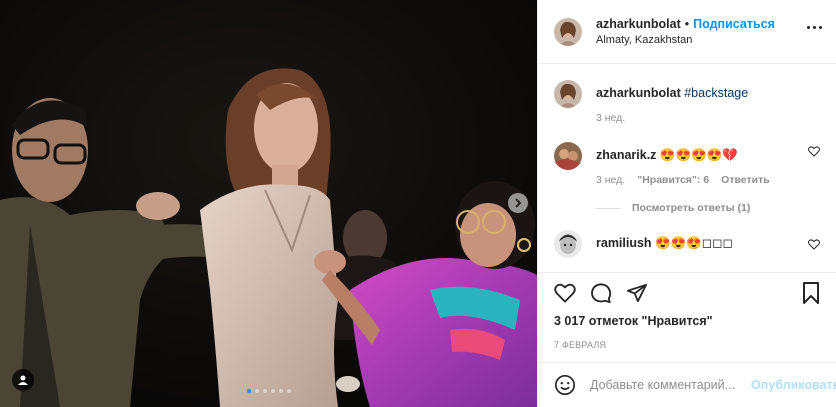 The height and width of the screenshot is (407, 836). What do you see at coordinates (793, 385) in the screenshot?
I see `publish-button: Опубликовать` at bounding box center [793, 385].